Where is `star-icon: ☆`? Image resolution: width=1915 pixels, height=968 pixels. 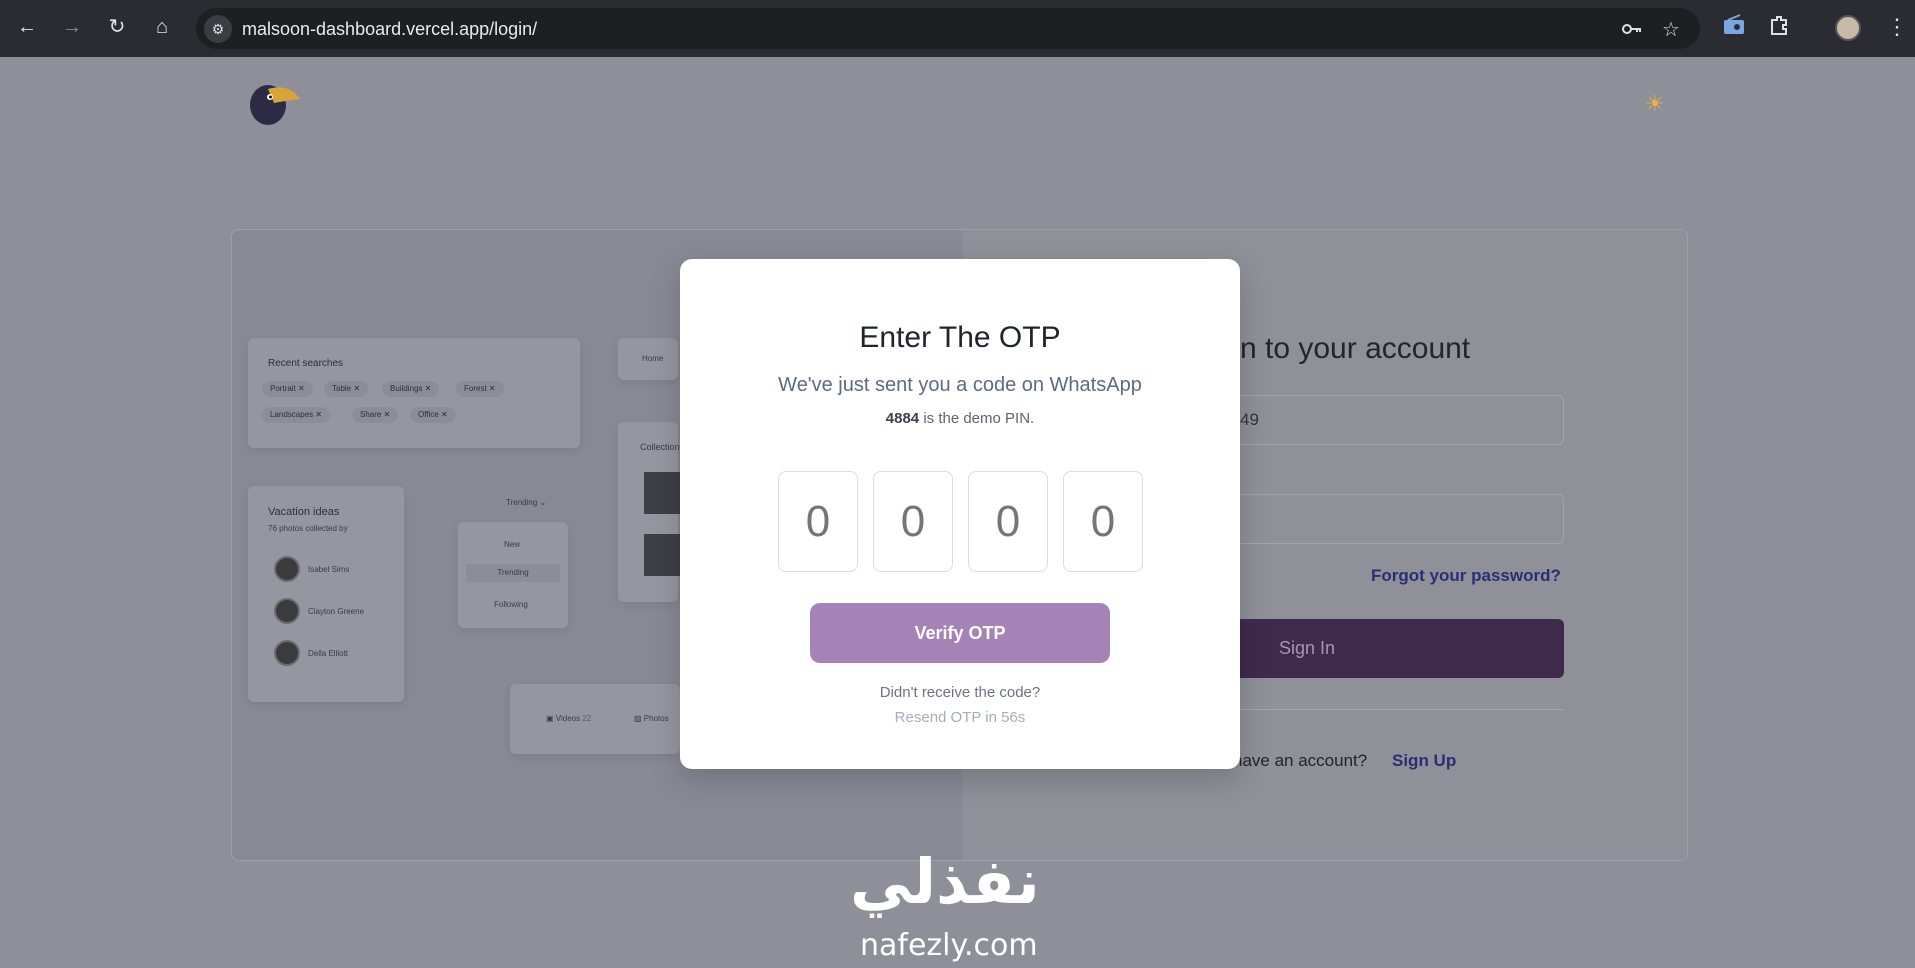
star-icon: ☆ is located at coordinates (1671, 29).